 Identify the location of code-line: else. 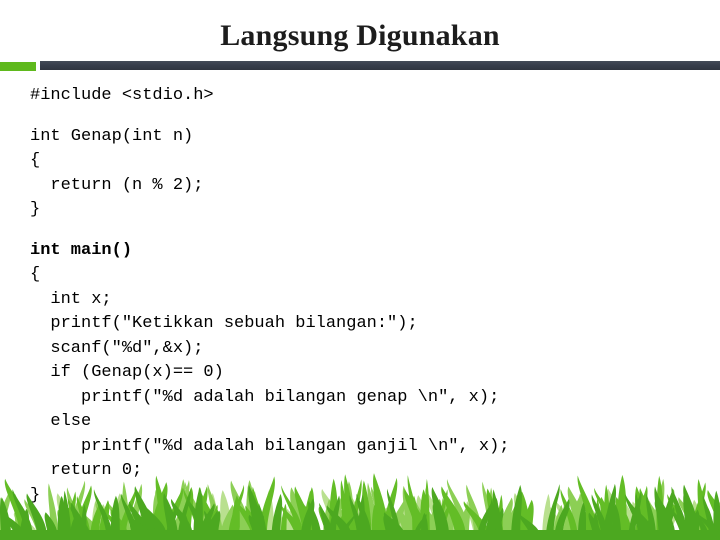
(61, 421).